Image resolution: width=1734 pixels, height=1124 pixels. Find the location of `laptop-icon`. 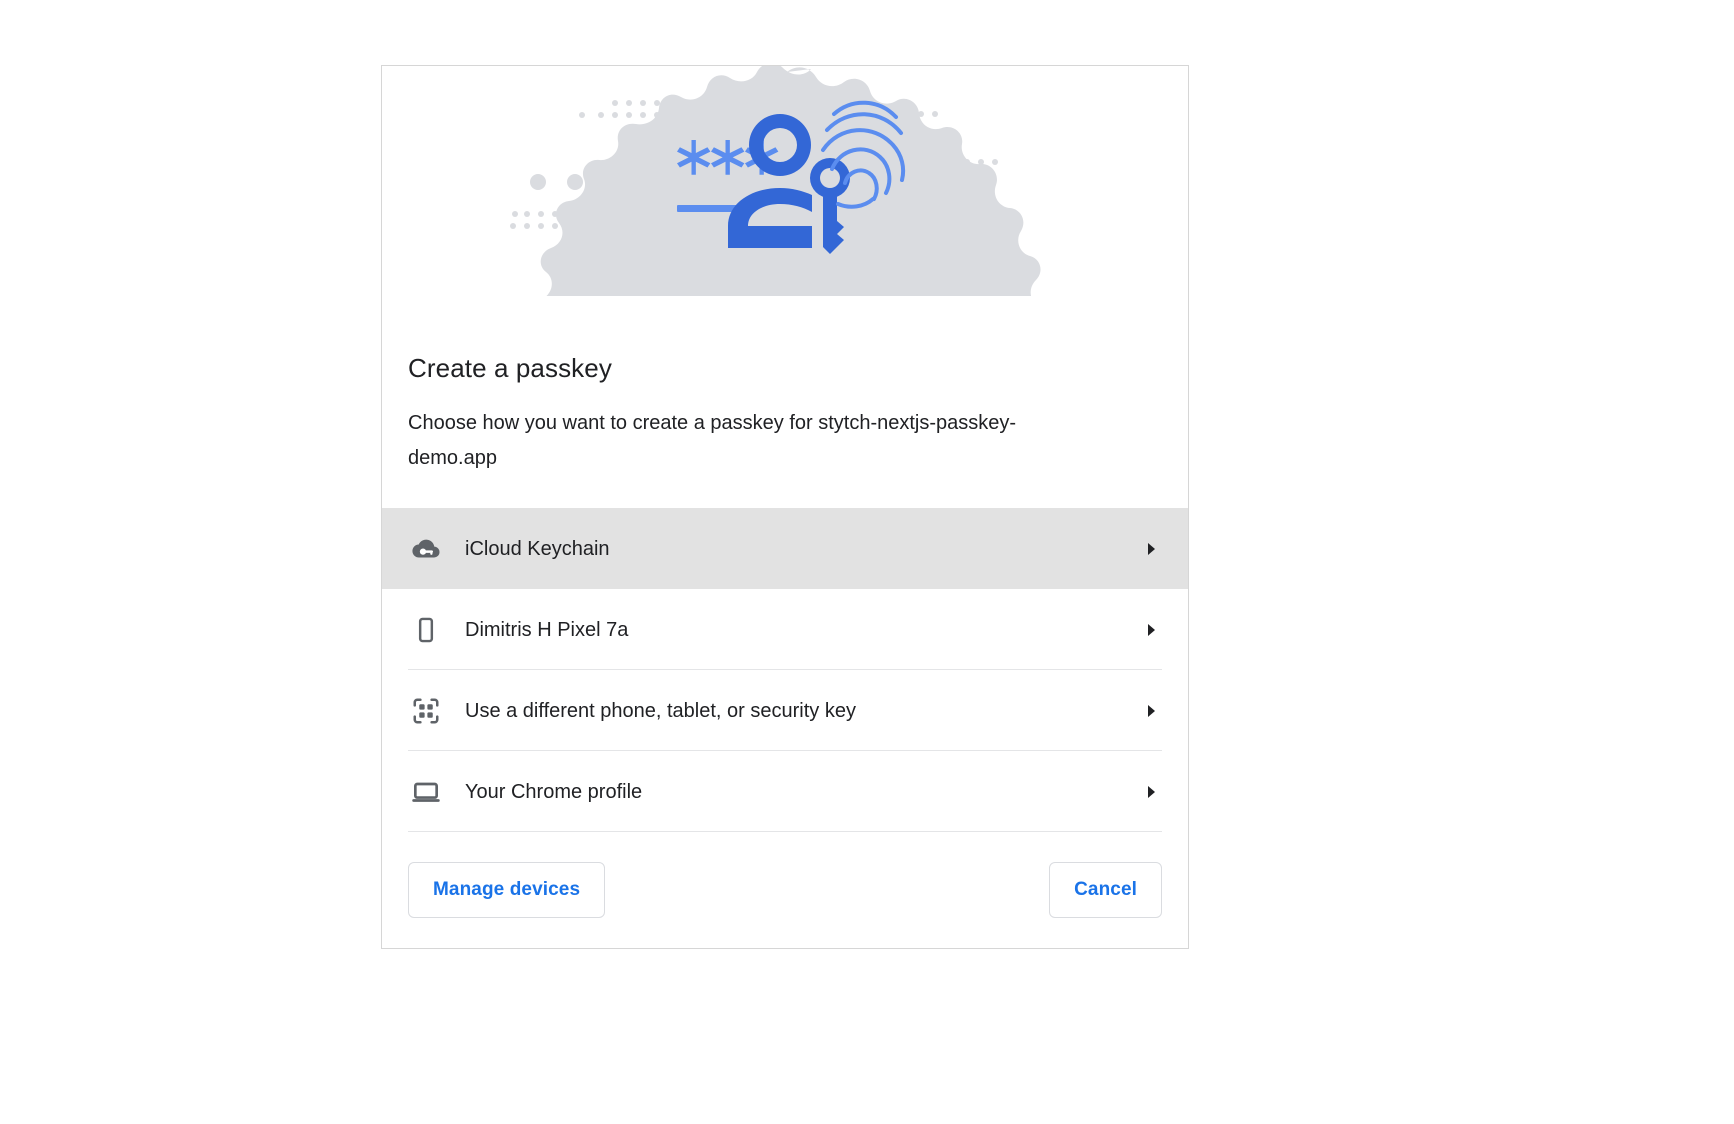

laptop-icon is located at coordinates (426, 792).